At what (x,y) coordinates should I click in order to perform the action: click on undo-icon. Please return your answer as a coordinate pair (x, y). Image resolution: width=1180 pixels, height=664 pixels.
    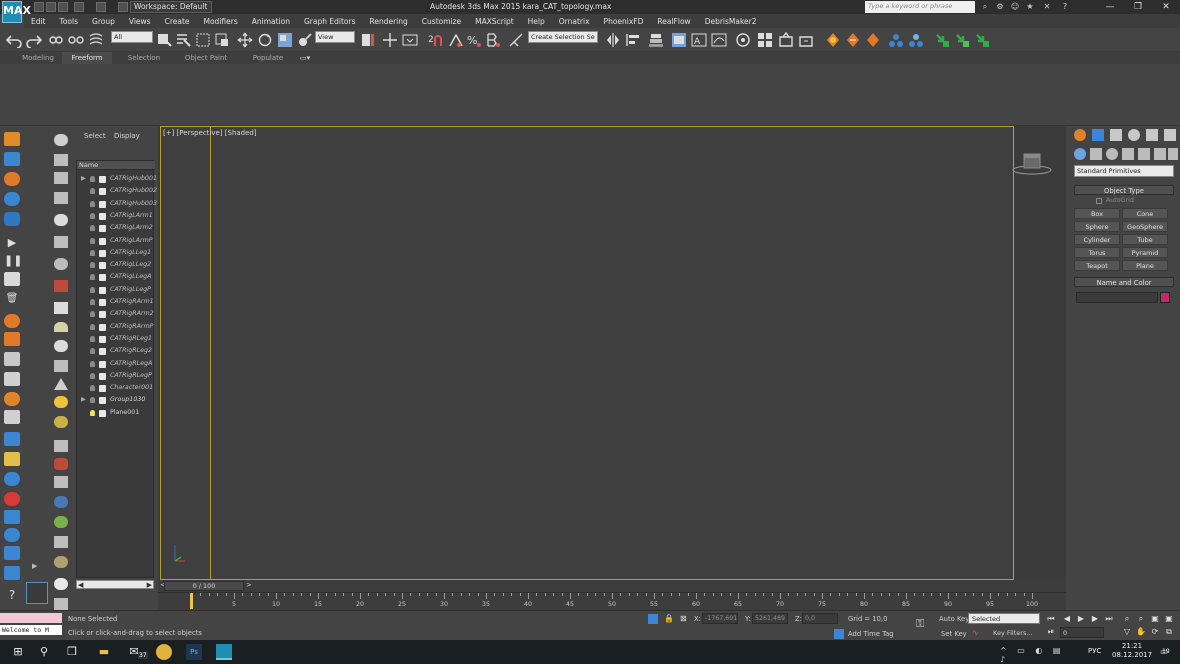
    Looking at the image, I should click on (14, 40).